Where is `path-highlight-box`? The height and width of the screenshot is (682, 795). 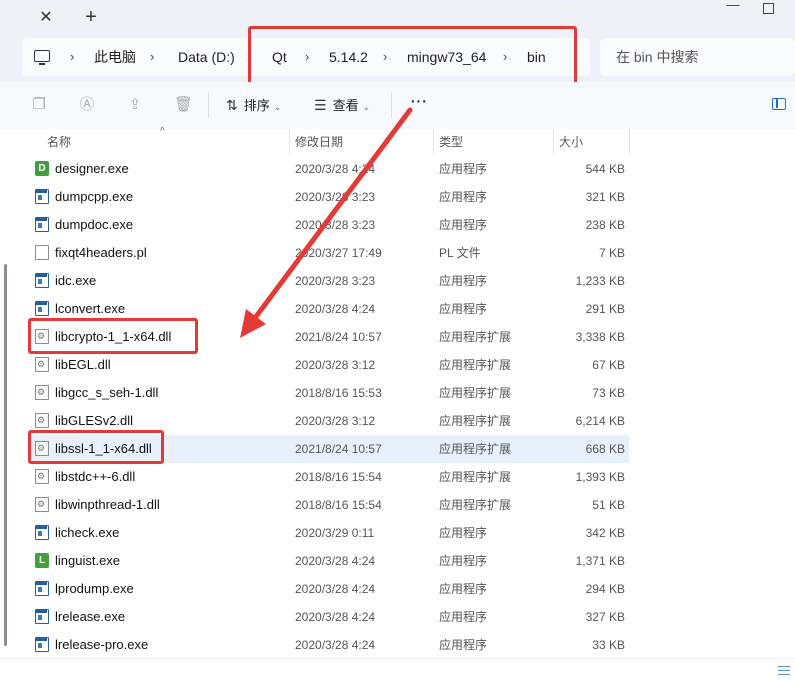
path-highlight-box is located at coordinates (412, 56).